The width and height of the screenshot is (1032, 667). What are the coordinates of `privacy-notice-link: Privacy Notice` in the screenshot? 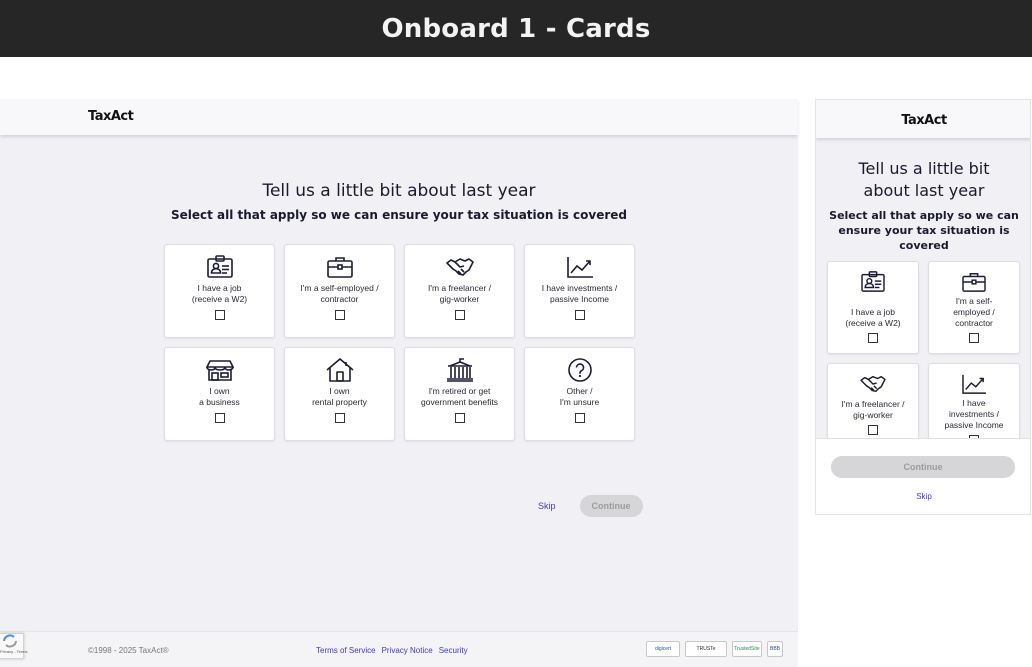 It's located at (407, 650).